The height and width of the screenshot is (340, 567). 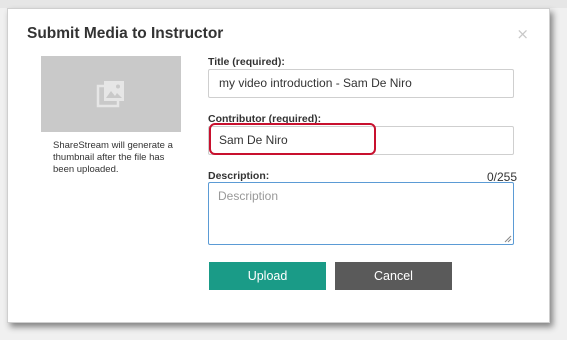 I want to click on cancel-button: Cancel, so click(x=393, y=276).